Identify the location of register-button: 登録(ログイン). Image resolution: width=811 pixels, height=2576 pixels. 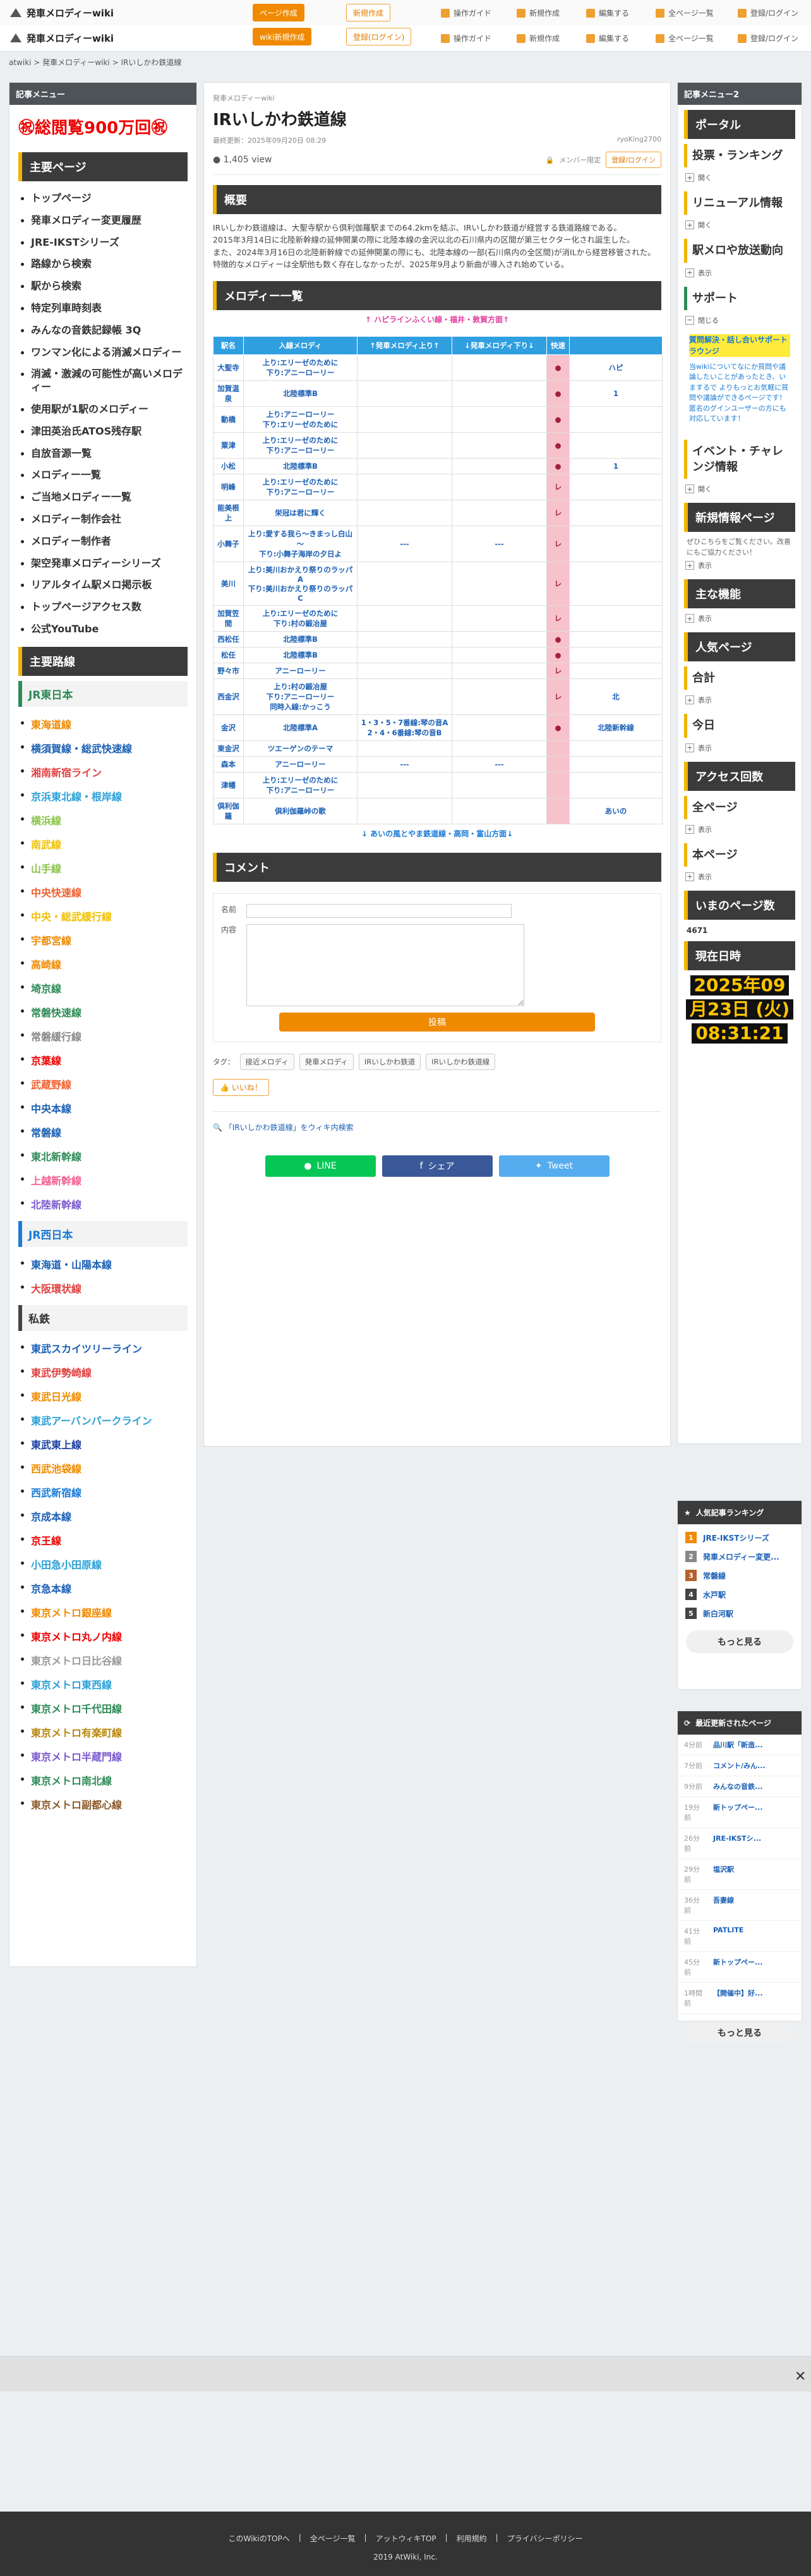
(379, 36).